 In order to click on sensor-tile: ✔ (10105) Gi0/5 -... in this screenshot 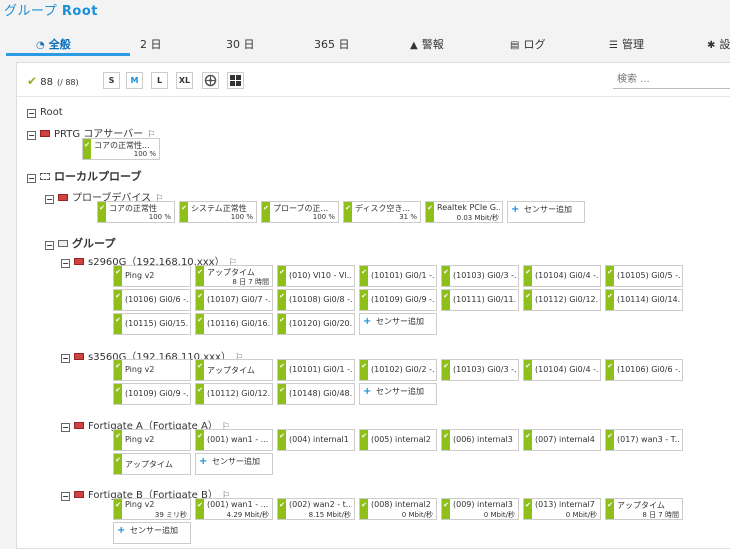, I will do `click(644, 276)`.